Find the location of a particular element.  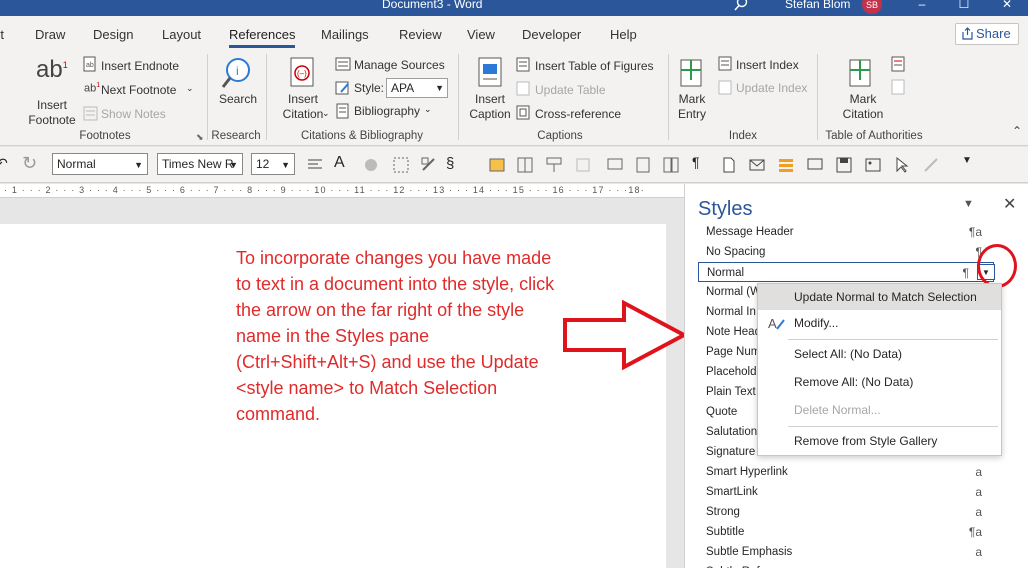

update-toa-icon is located at coordinates (898, 87).